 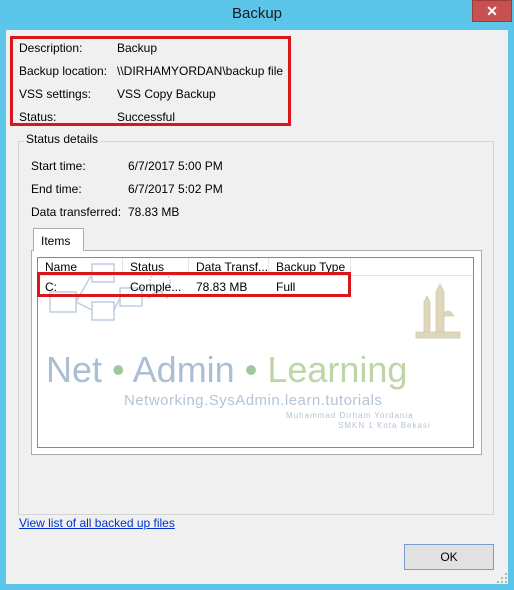 What do you see at coordinates (62, 139) in the screenshot?
I see `status-details-legend: Status details` at bounding box center [62, 139].